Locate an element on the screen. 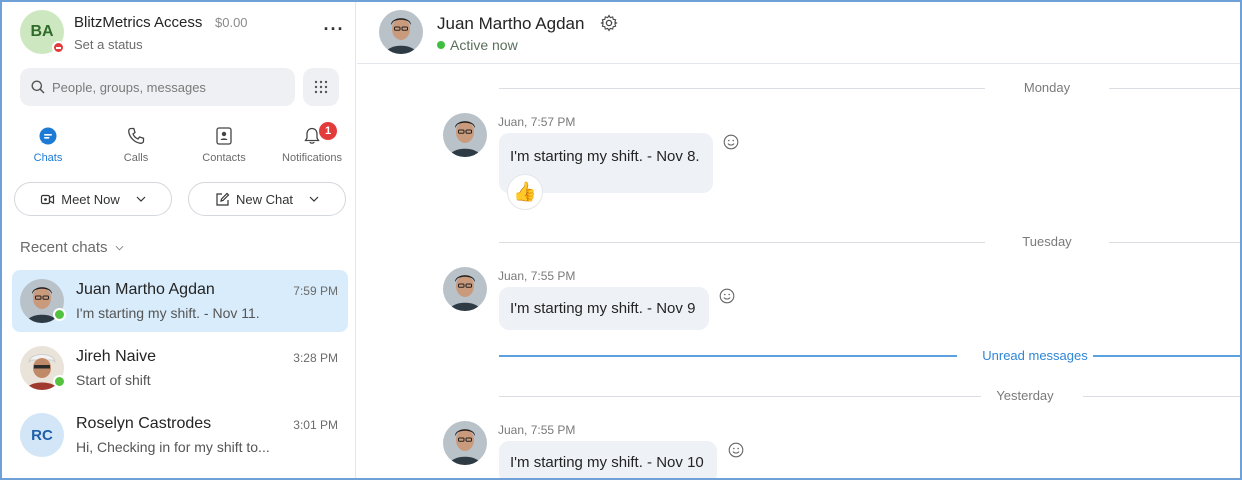  credit-balance: $0.00 is located at coordinates (231, 22).